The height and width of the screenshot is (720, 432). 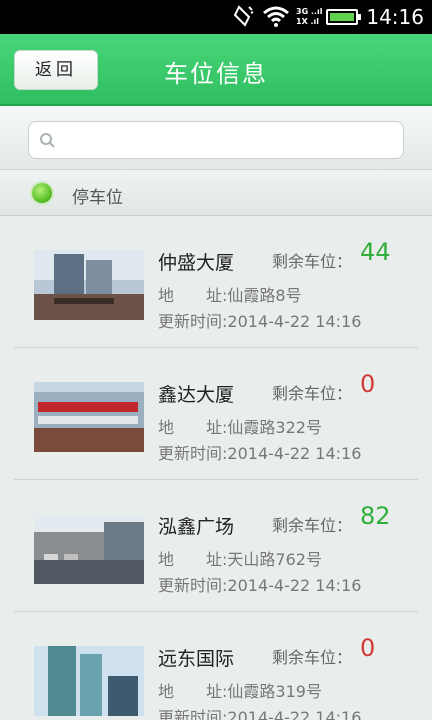 What do you see at coordinates (196, 527) in the screenshot?
I see `lot-name: 泓鑫广场` at bounding box center [196, 527].